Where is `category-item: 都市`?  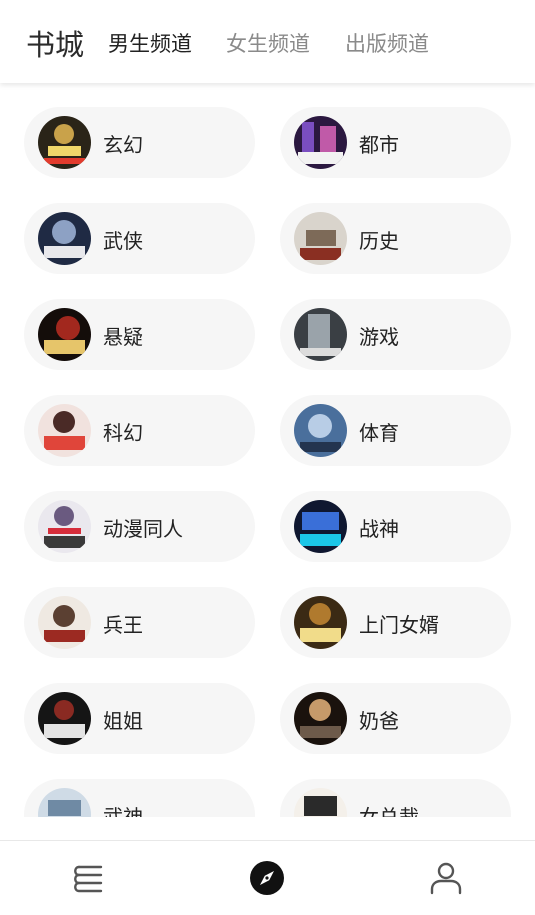 category-item: 都市 is located at coordinates (395, 142).